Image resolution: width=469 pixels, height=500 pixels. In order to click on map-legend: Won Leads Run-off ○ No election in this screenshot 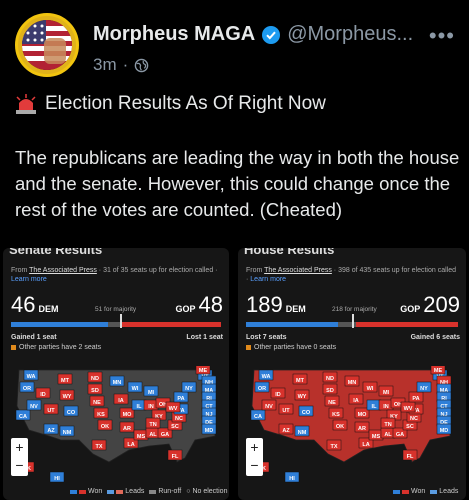, I will do `click(146, 491)`.